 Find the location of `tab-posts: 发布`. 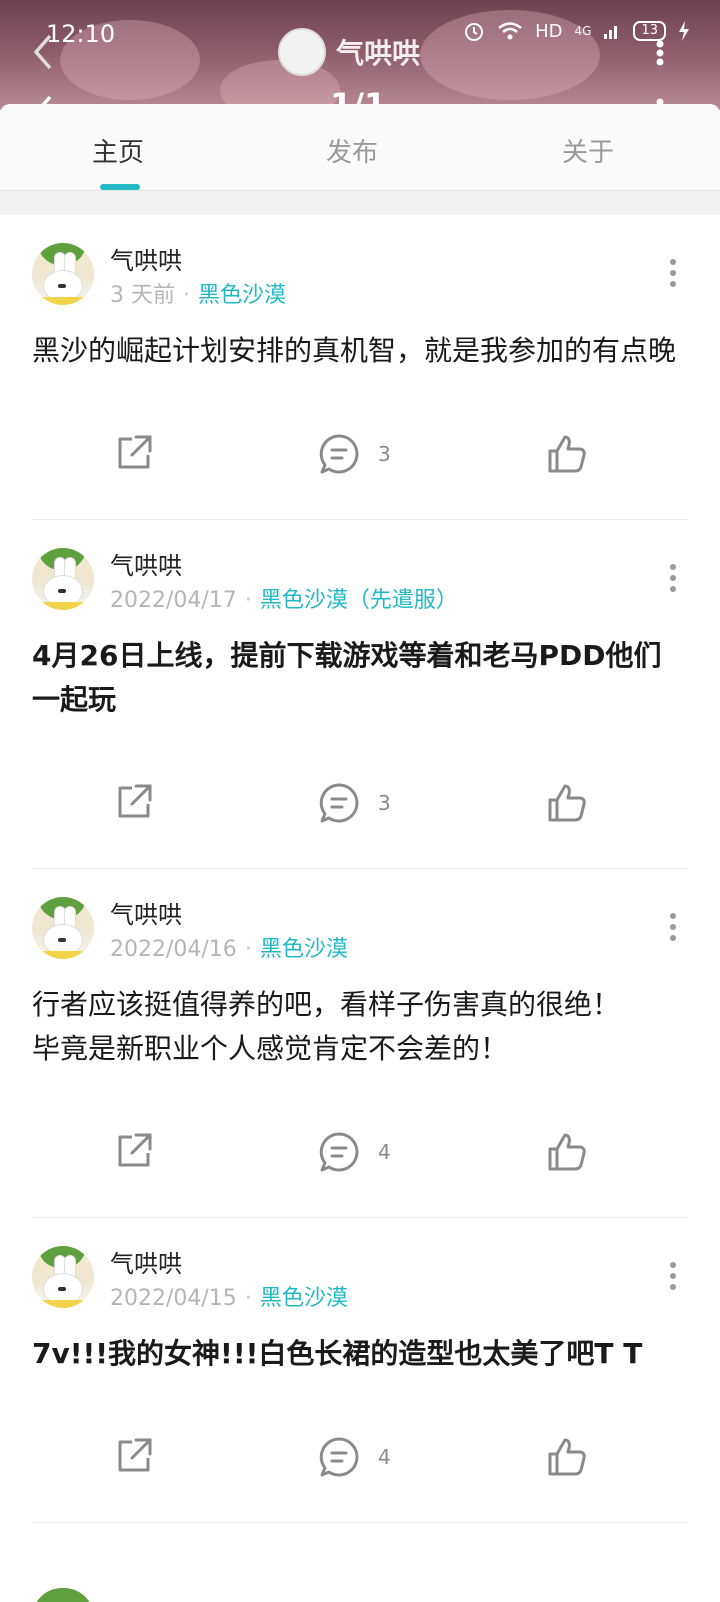

tab-posts: 发布 is located at coordinates (352, 150).